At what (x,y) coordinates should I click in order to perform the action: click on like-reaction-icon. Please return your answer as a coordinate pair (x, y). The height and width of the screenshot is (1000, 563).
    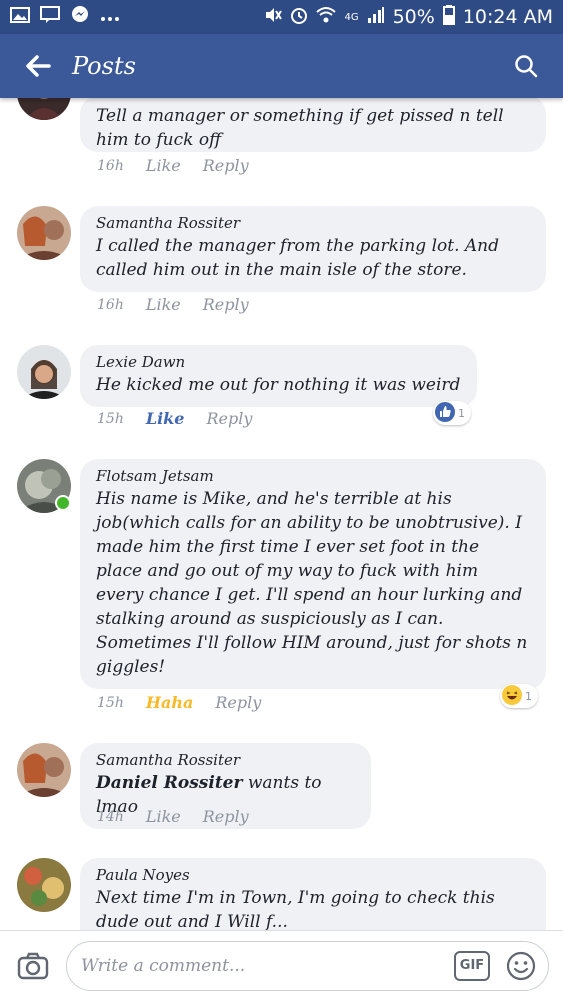
    Looking at the image, I should click on (445, 413).